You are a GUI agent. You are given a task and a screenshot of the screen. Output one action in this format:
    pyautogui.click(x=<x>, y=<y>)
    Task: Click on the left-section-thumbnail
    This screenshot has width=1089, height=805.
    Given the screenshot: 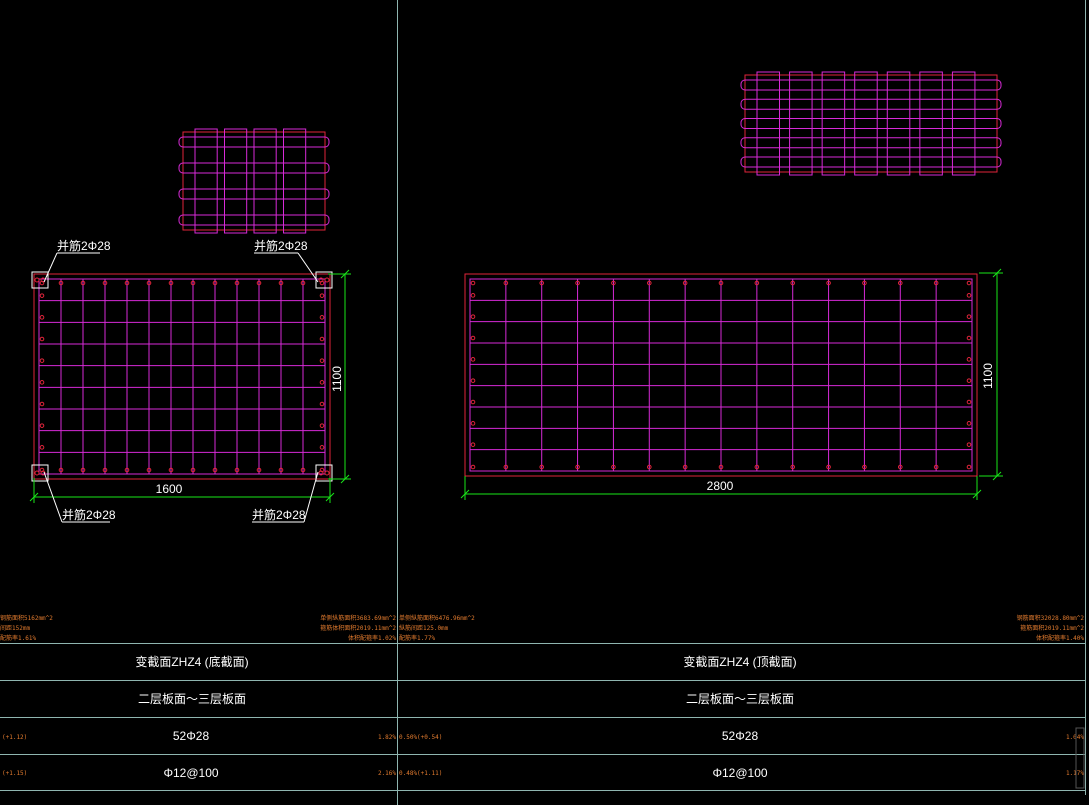 What is the action you would take?
    pyautogui.click(x=254, y=181)
    